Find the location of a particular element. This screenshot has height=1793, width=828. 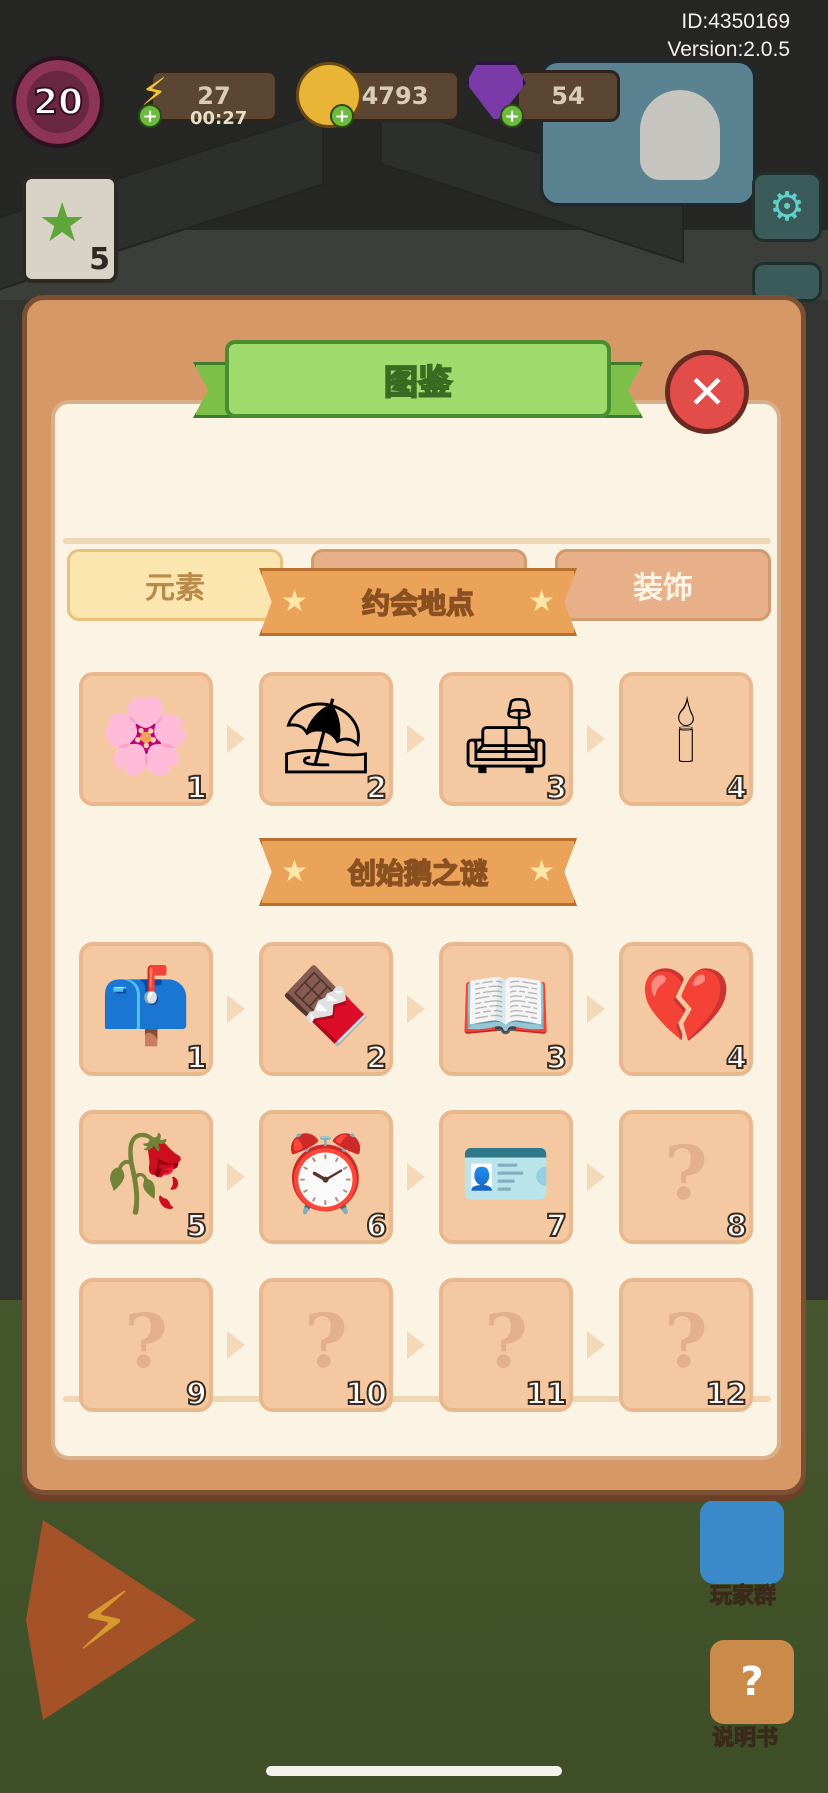

section-title: 约会地点 is located at coordinates (418, 603).